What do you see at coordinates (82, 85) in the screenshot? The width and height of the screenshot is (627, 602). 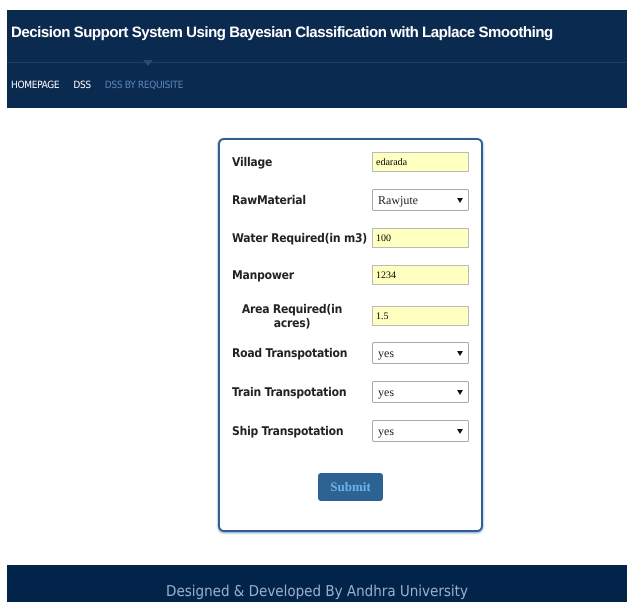 I see `nav-link: DSS` at bounding box center [82, 85].